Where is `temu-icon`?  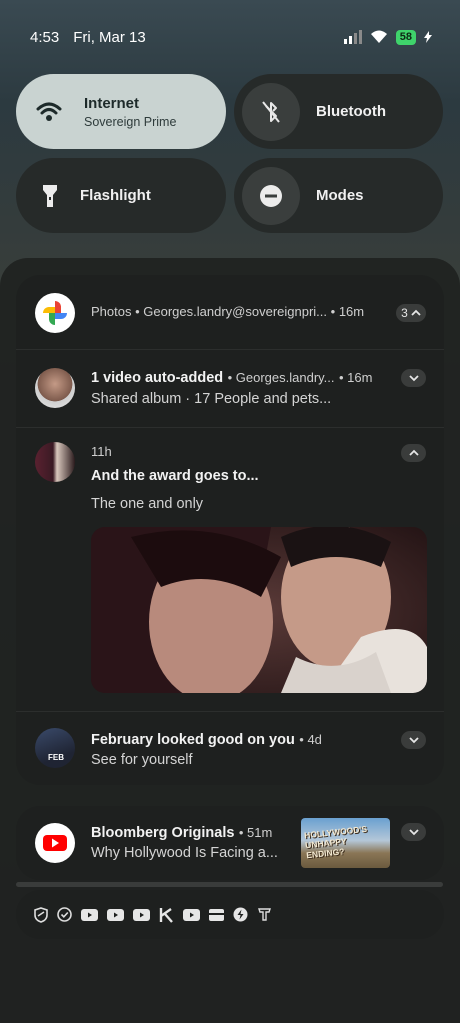 temu-icon is located at coordinates (264, 914).